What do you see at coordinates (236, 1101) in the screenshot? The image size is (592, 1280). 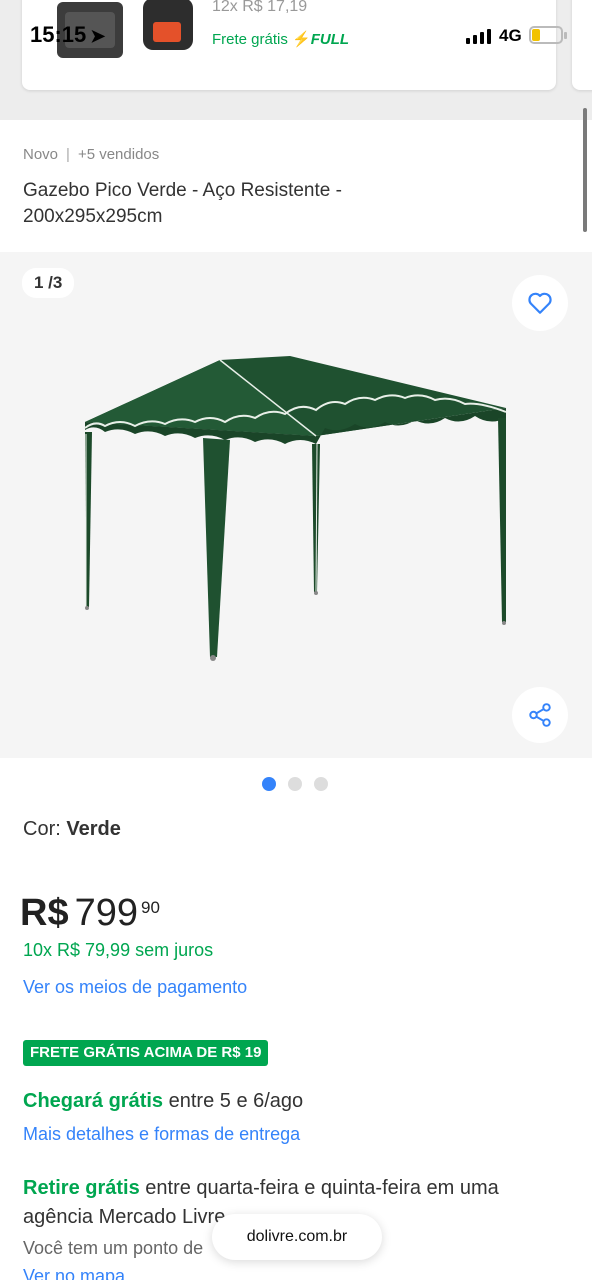 I see `delivery-dates: entre 5 e 6/ago` at bounding box center [236, 1101].